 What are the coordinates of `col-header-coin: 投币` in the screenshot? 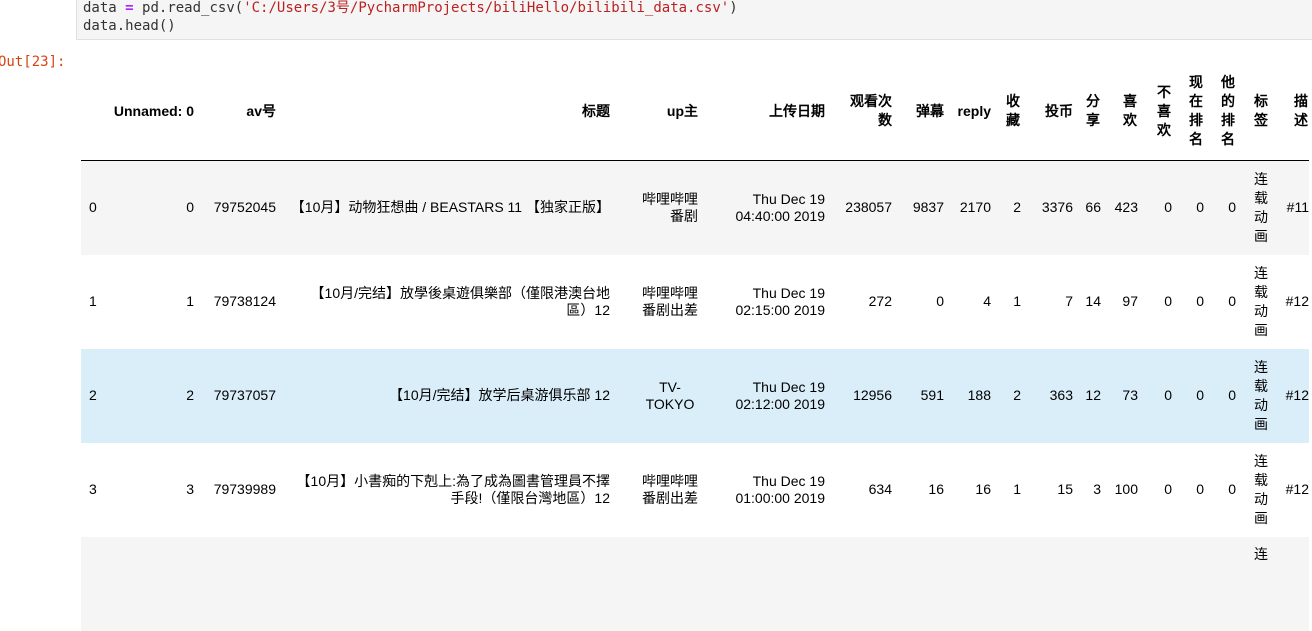 It's located at (1059, 110).